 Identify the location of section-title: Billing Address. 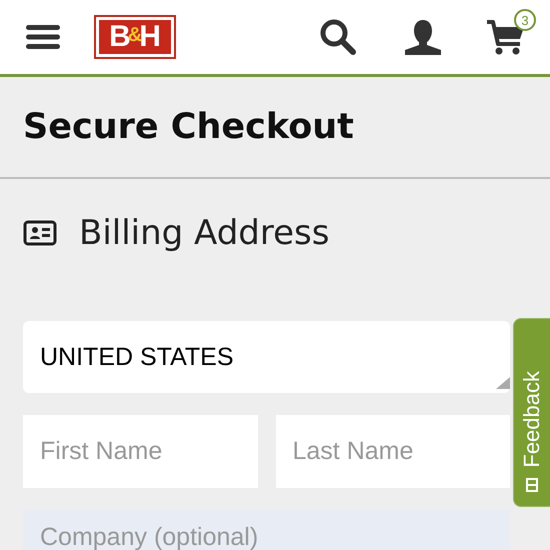
(204, 233).